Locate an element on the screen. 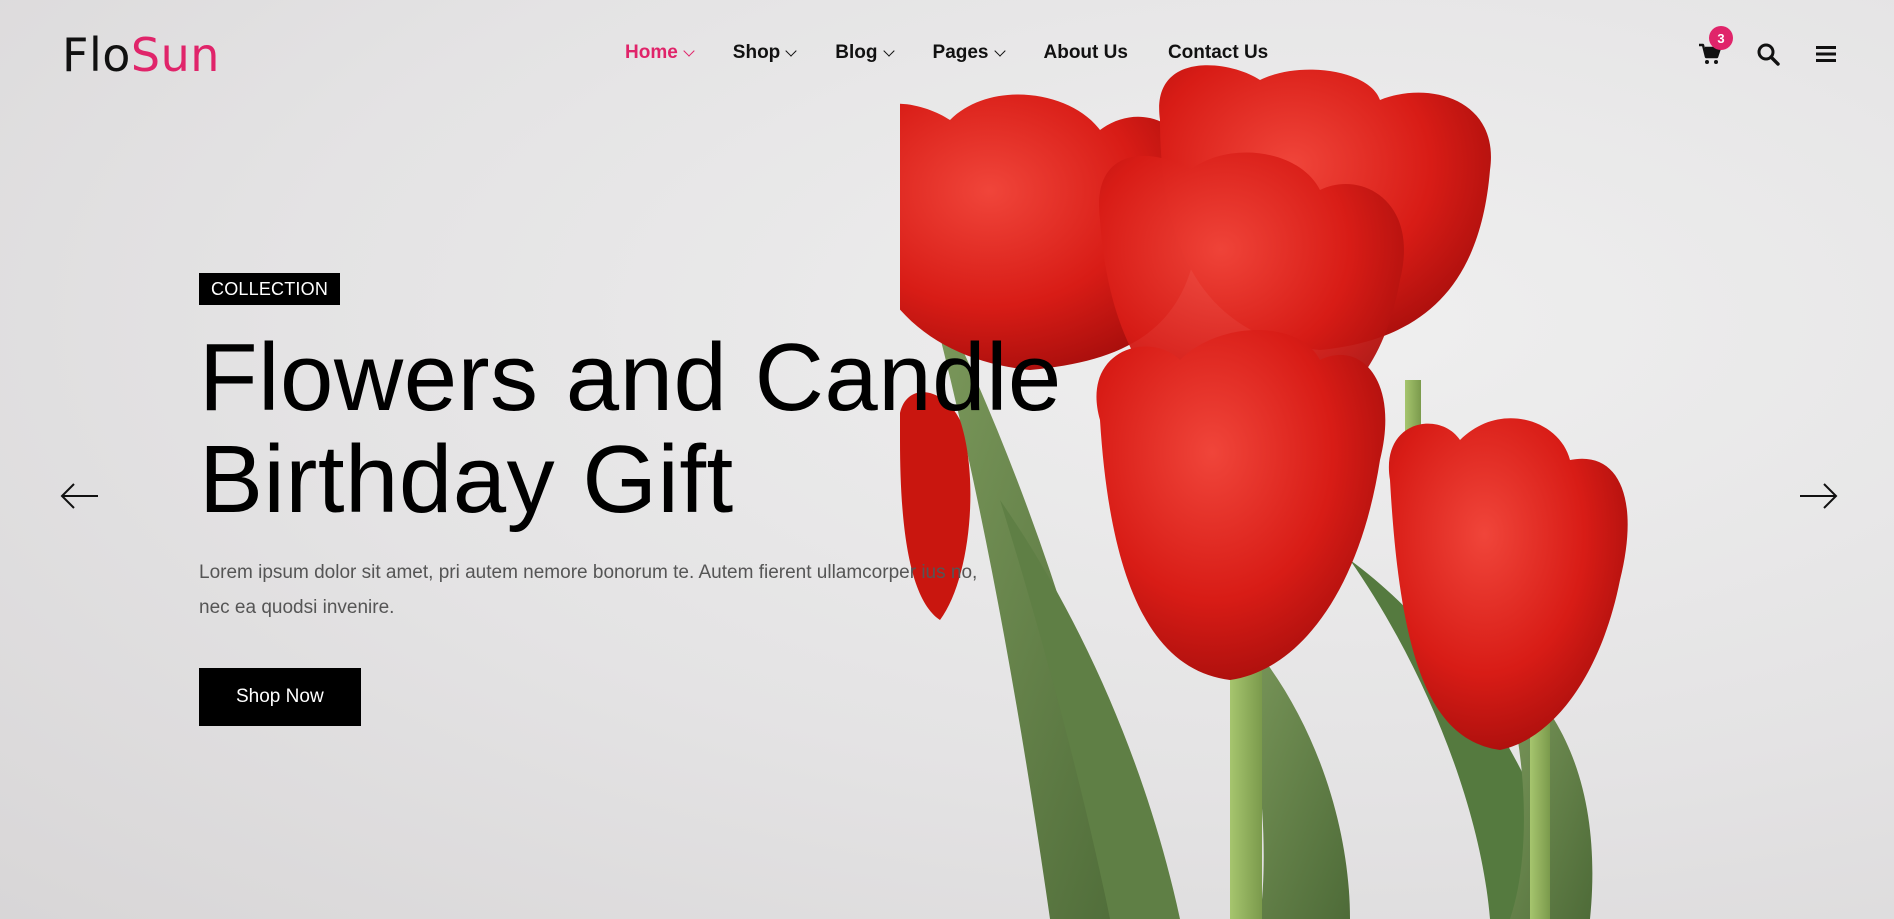 This screenshot has width=1894, height=919. nav-item-contact-us: Contact Us is located at coordinates (1218, 53).